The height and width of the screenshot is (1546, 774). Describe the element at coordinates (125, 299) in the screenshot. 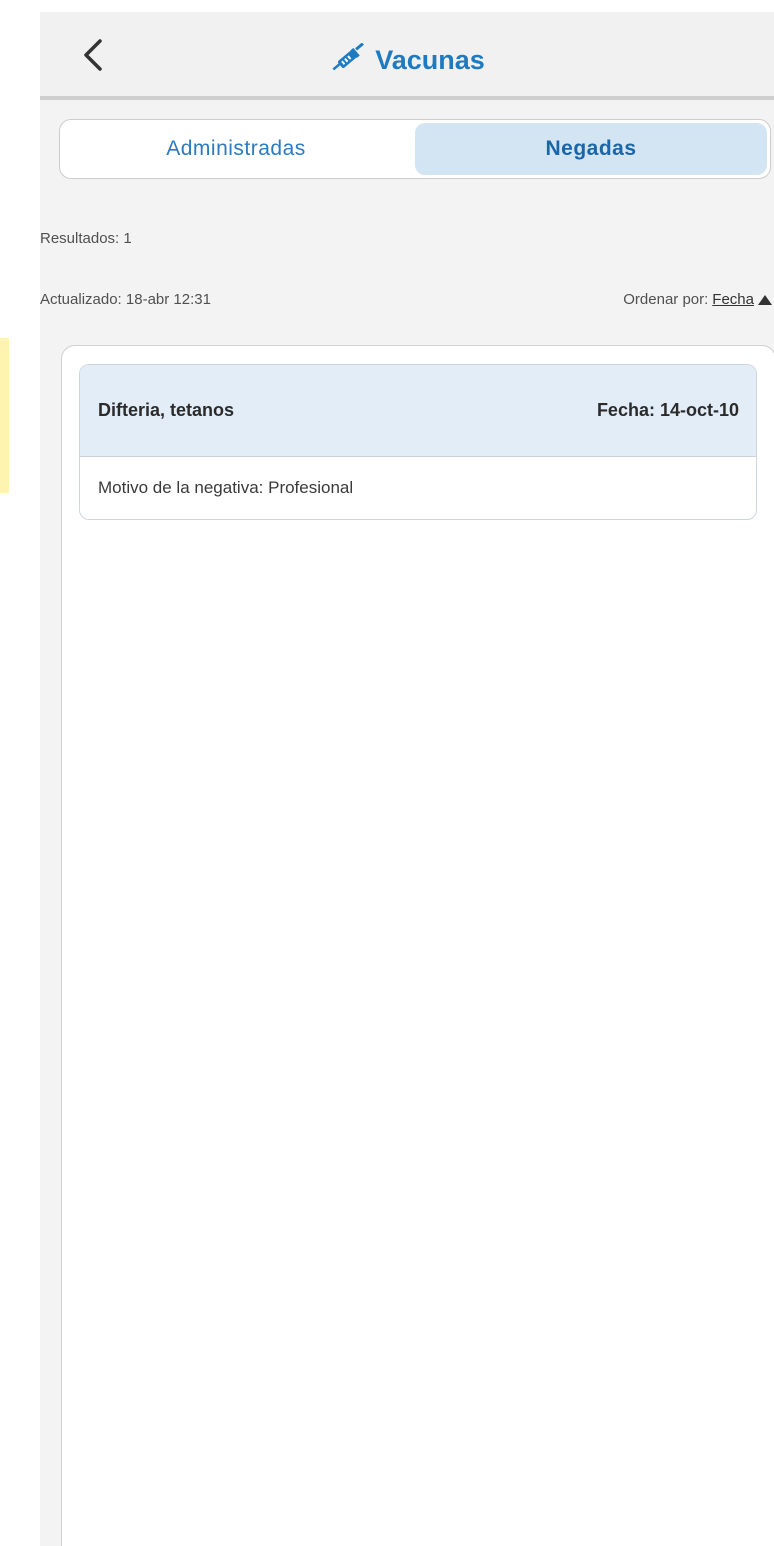

I see `updated-timestamp: Actualizado: 18-abr 12:31` at that location.